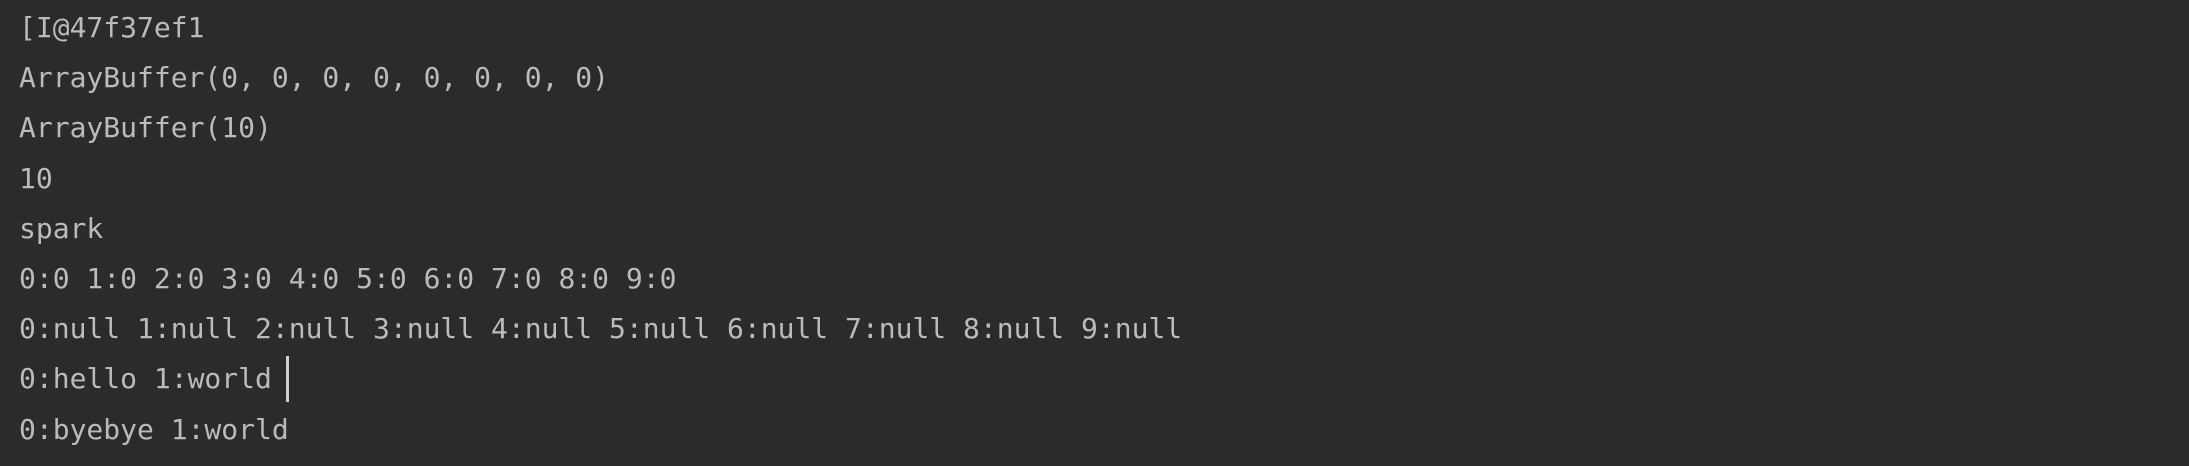  What do you see at coordinates (1104, 383) in the screenshot?
I see `console-line: 0:hello 1:world` at bounding box center [1104, 383].